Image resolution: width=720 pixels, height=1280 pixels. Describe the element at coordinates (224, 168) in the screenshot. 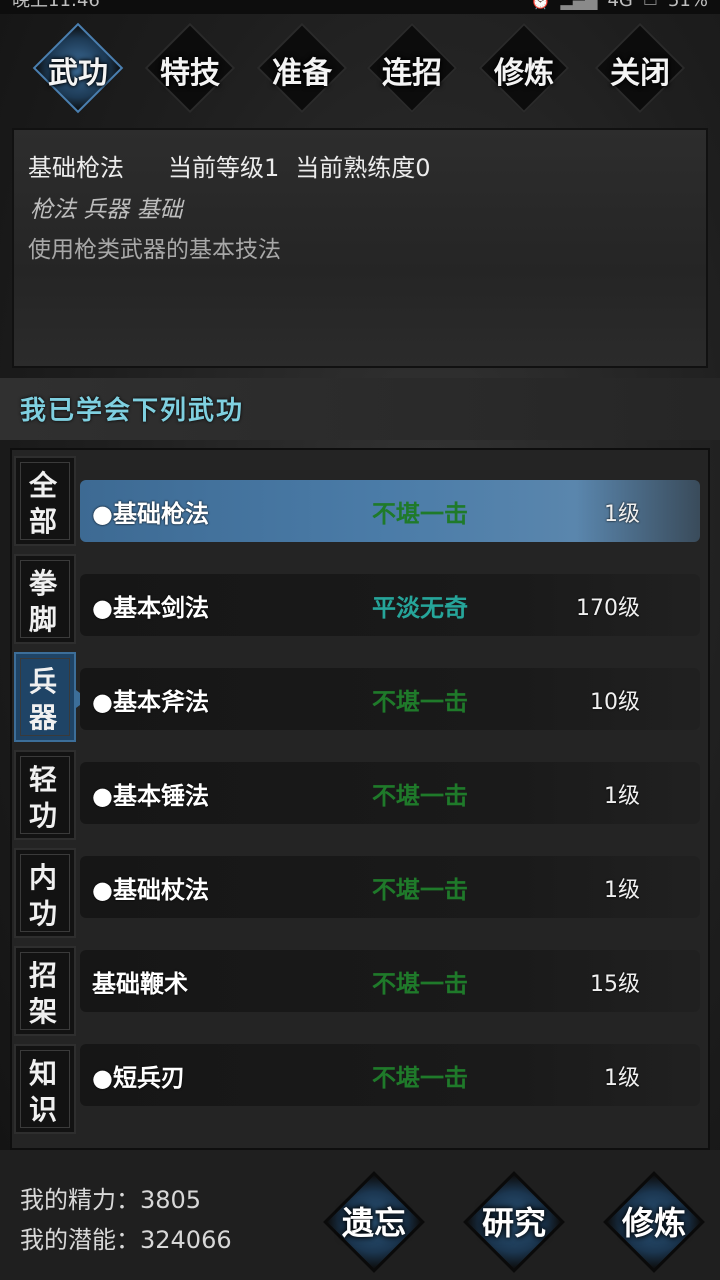

I see `skill-detail-level: 当前等级1` at that location.